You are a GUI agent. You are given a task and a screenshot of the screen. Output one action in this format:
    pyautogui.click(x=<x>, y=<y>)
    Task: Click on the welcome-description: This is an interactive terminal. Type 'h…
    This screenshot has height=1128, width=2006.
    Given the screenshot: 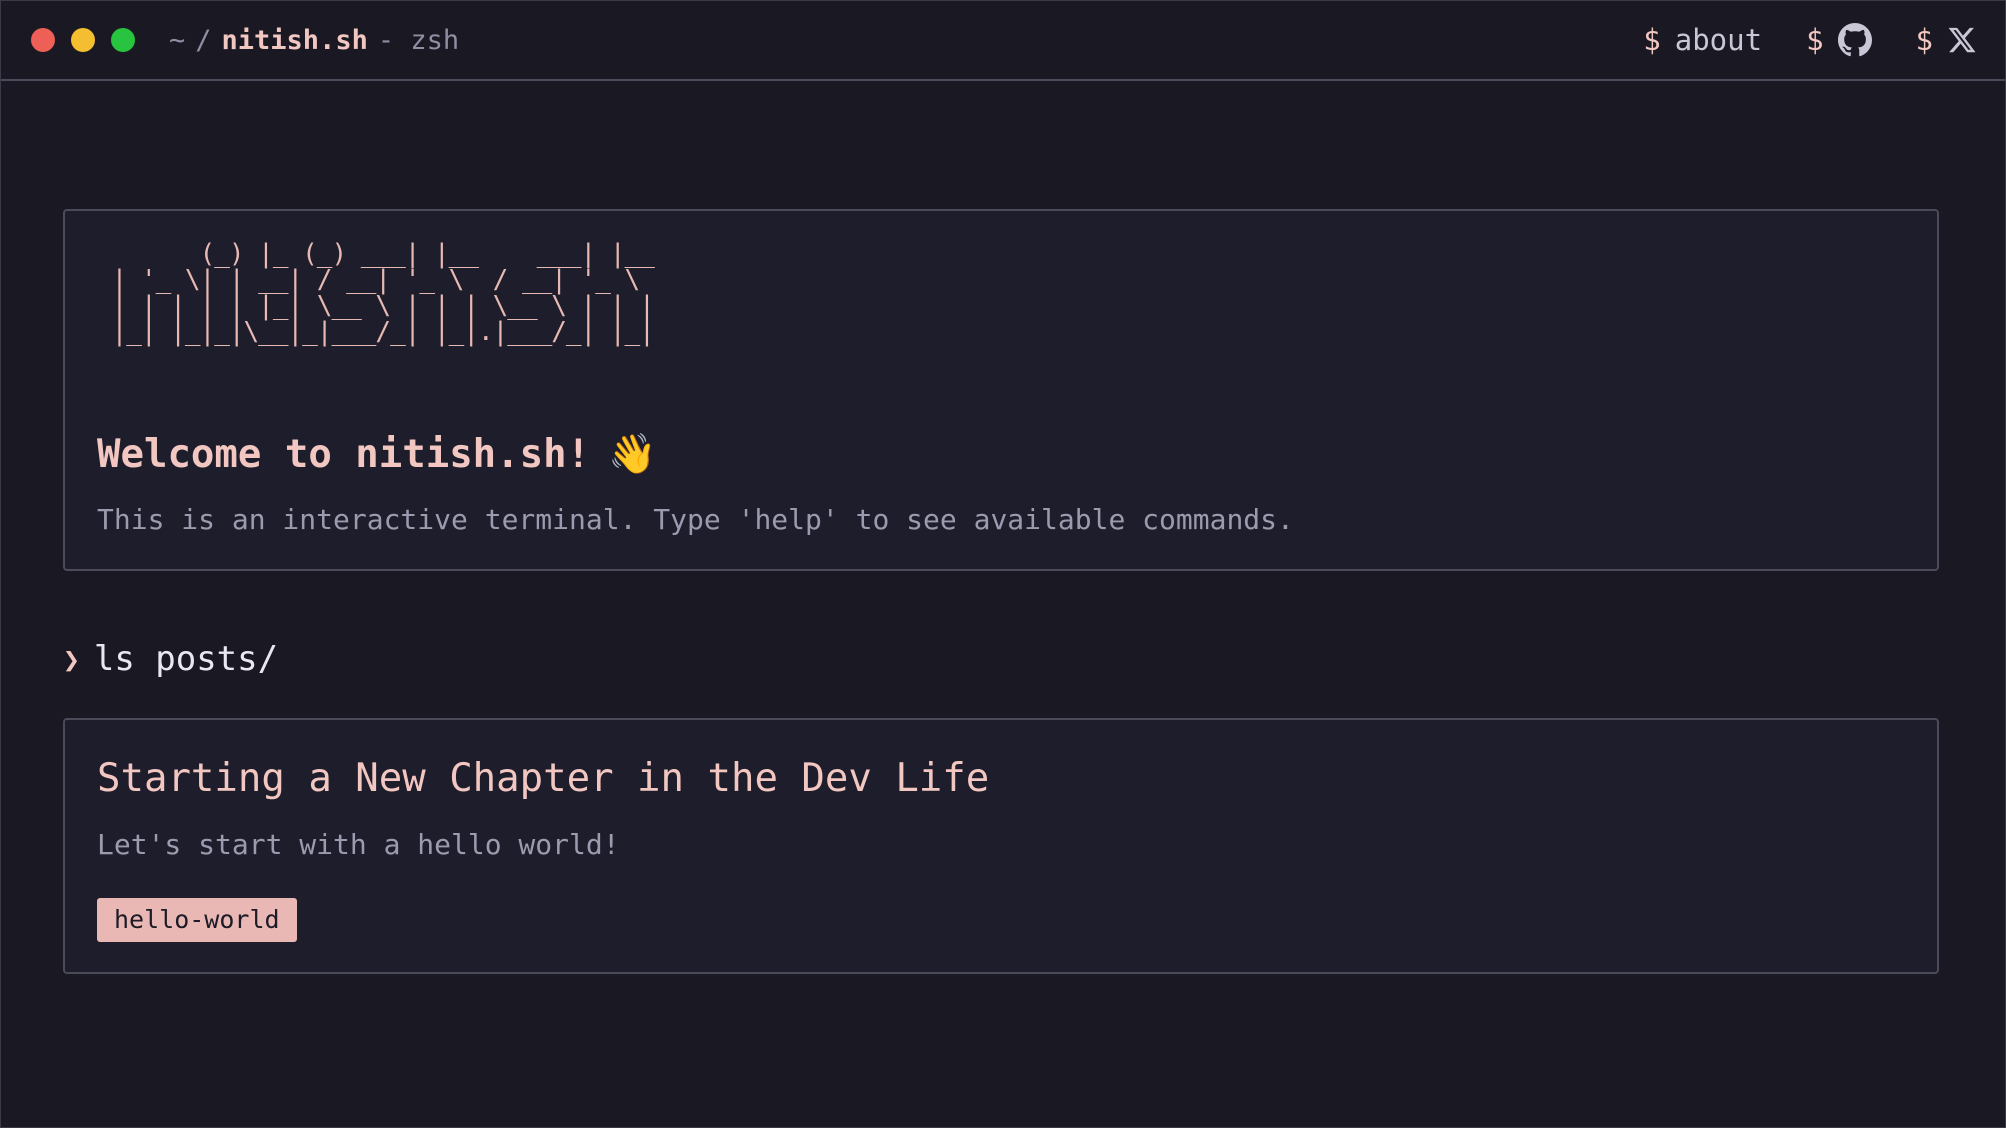 What is the action you would take?
    pyautogui.click(x=695, y=519)
    